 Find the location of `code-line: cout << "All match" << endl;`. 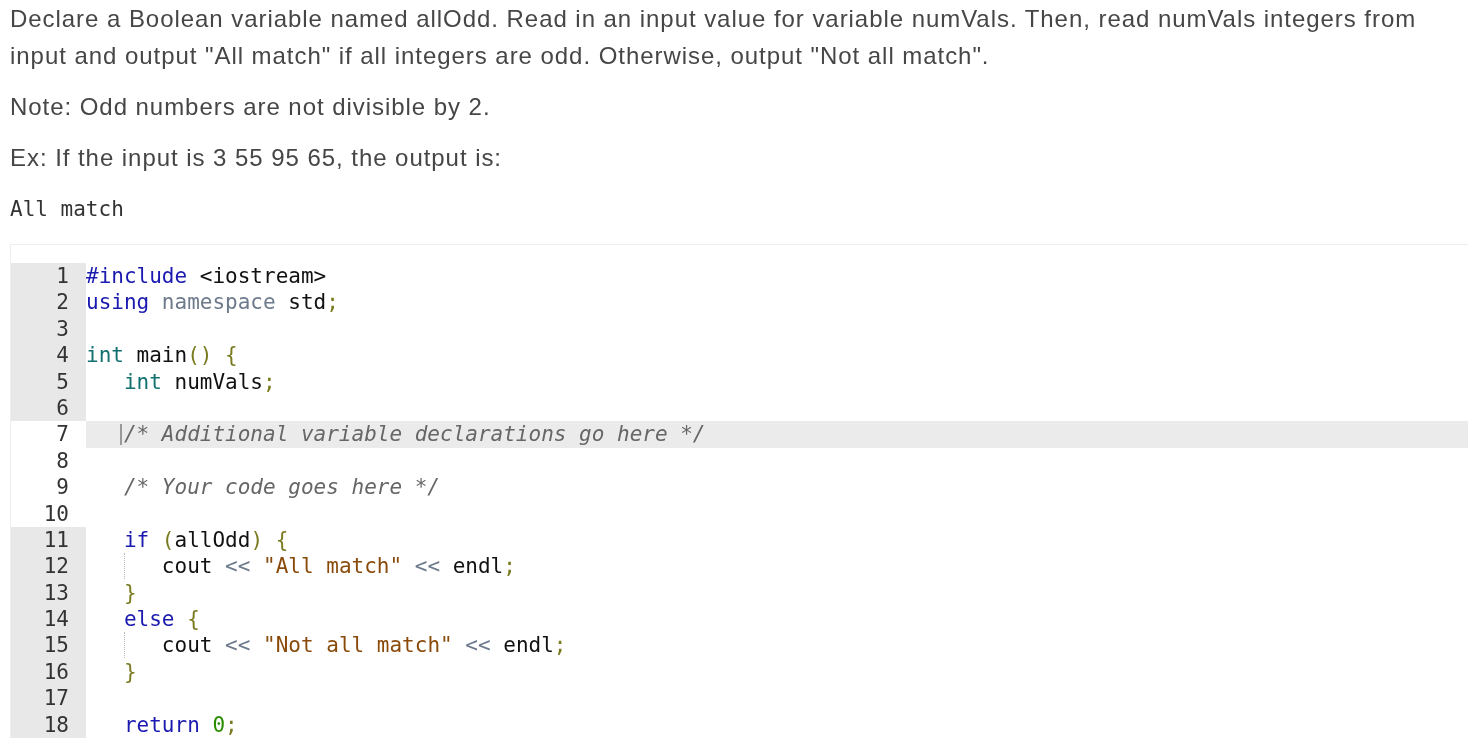

code-line: cout << "All match" << endl; is located at coordinates (338, 566).